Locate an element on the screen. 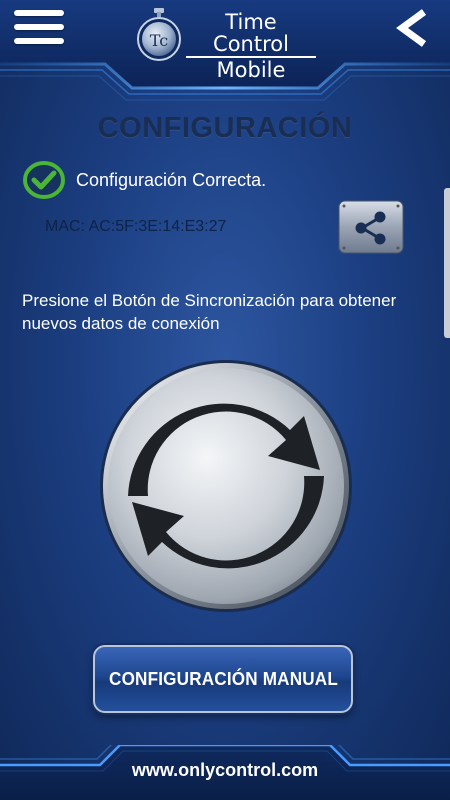 This screenshot has width=450, height=800. mac-address: MAC: AC:5F:3E:14:E3:27 is located at coordinates (136, 226).